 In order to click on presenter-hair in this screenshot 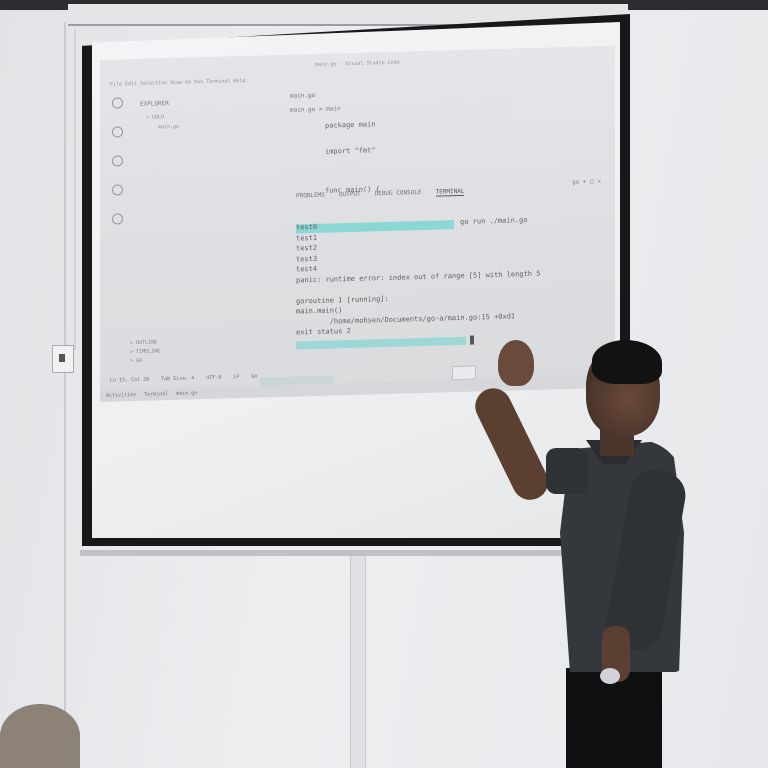, I will do `click(627, 362)`.